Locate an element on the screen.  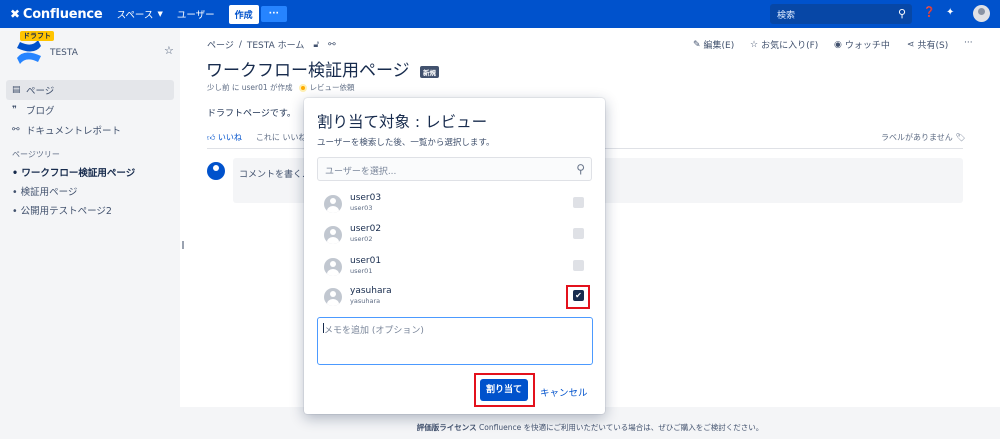
user-avatar is located at coordinates (981, 13).